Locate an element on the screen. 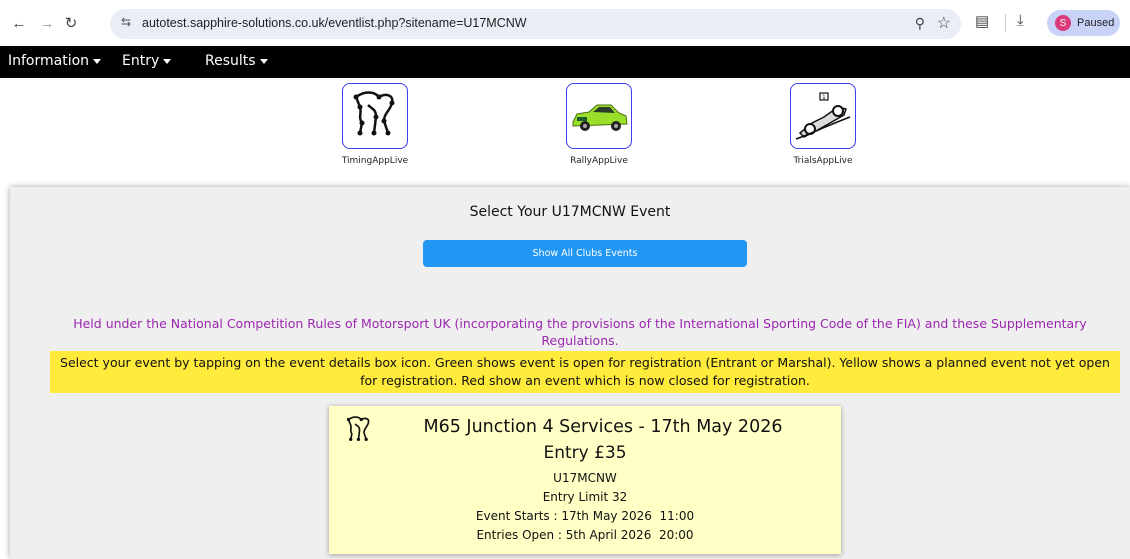 This screenshot has height=559, width=1130. site-menubar: Information Entry Results is located at coordinates (565, 62).